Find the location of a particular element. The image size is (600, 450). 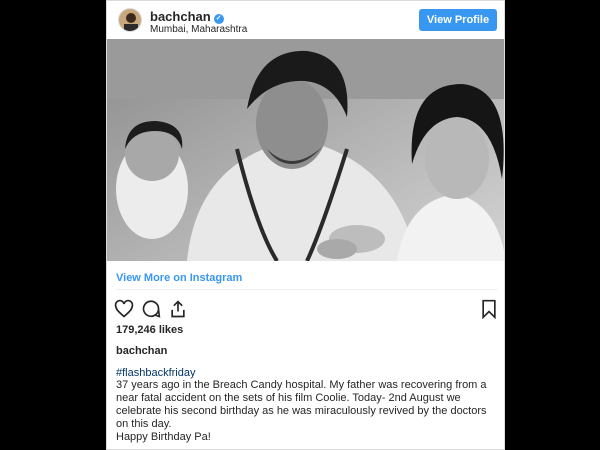

view-more-link: View More on Instagram is located at coordinates (179, 278).